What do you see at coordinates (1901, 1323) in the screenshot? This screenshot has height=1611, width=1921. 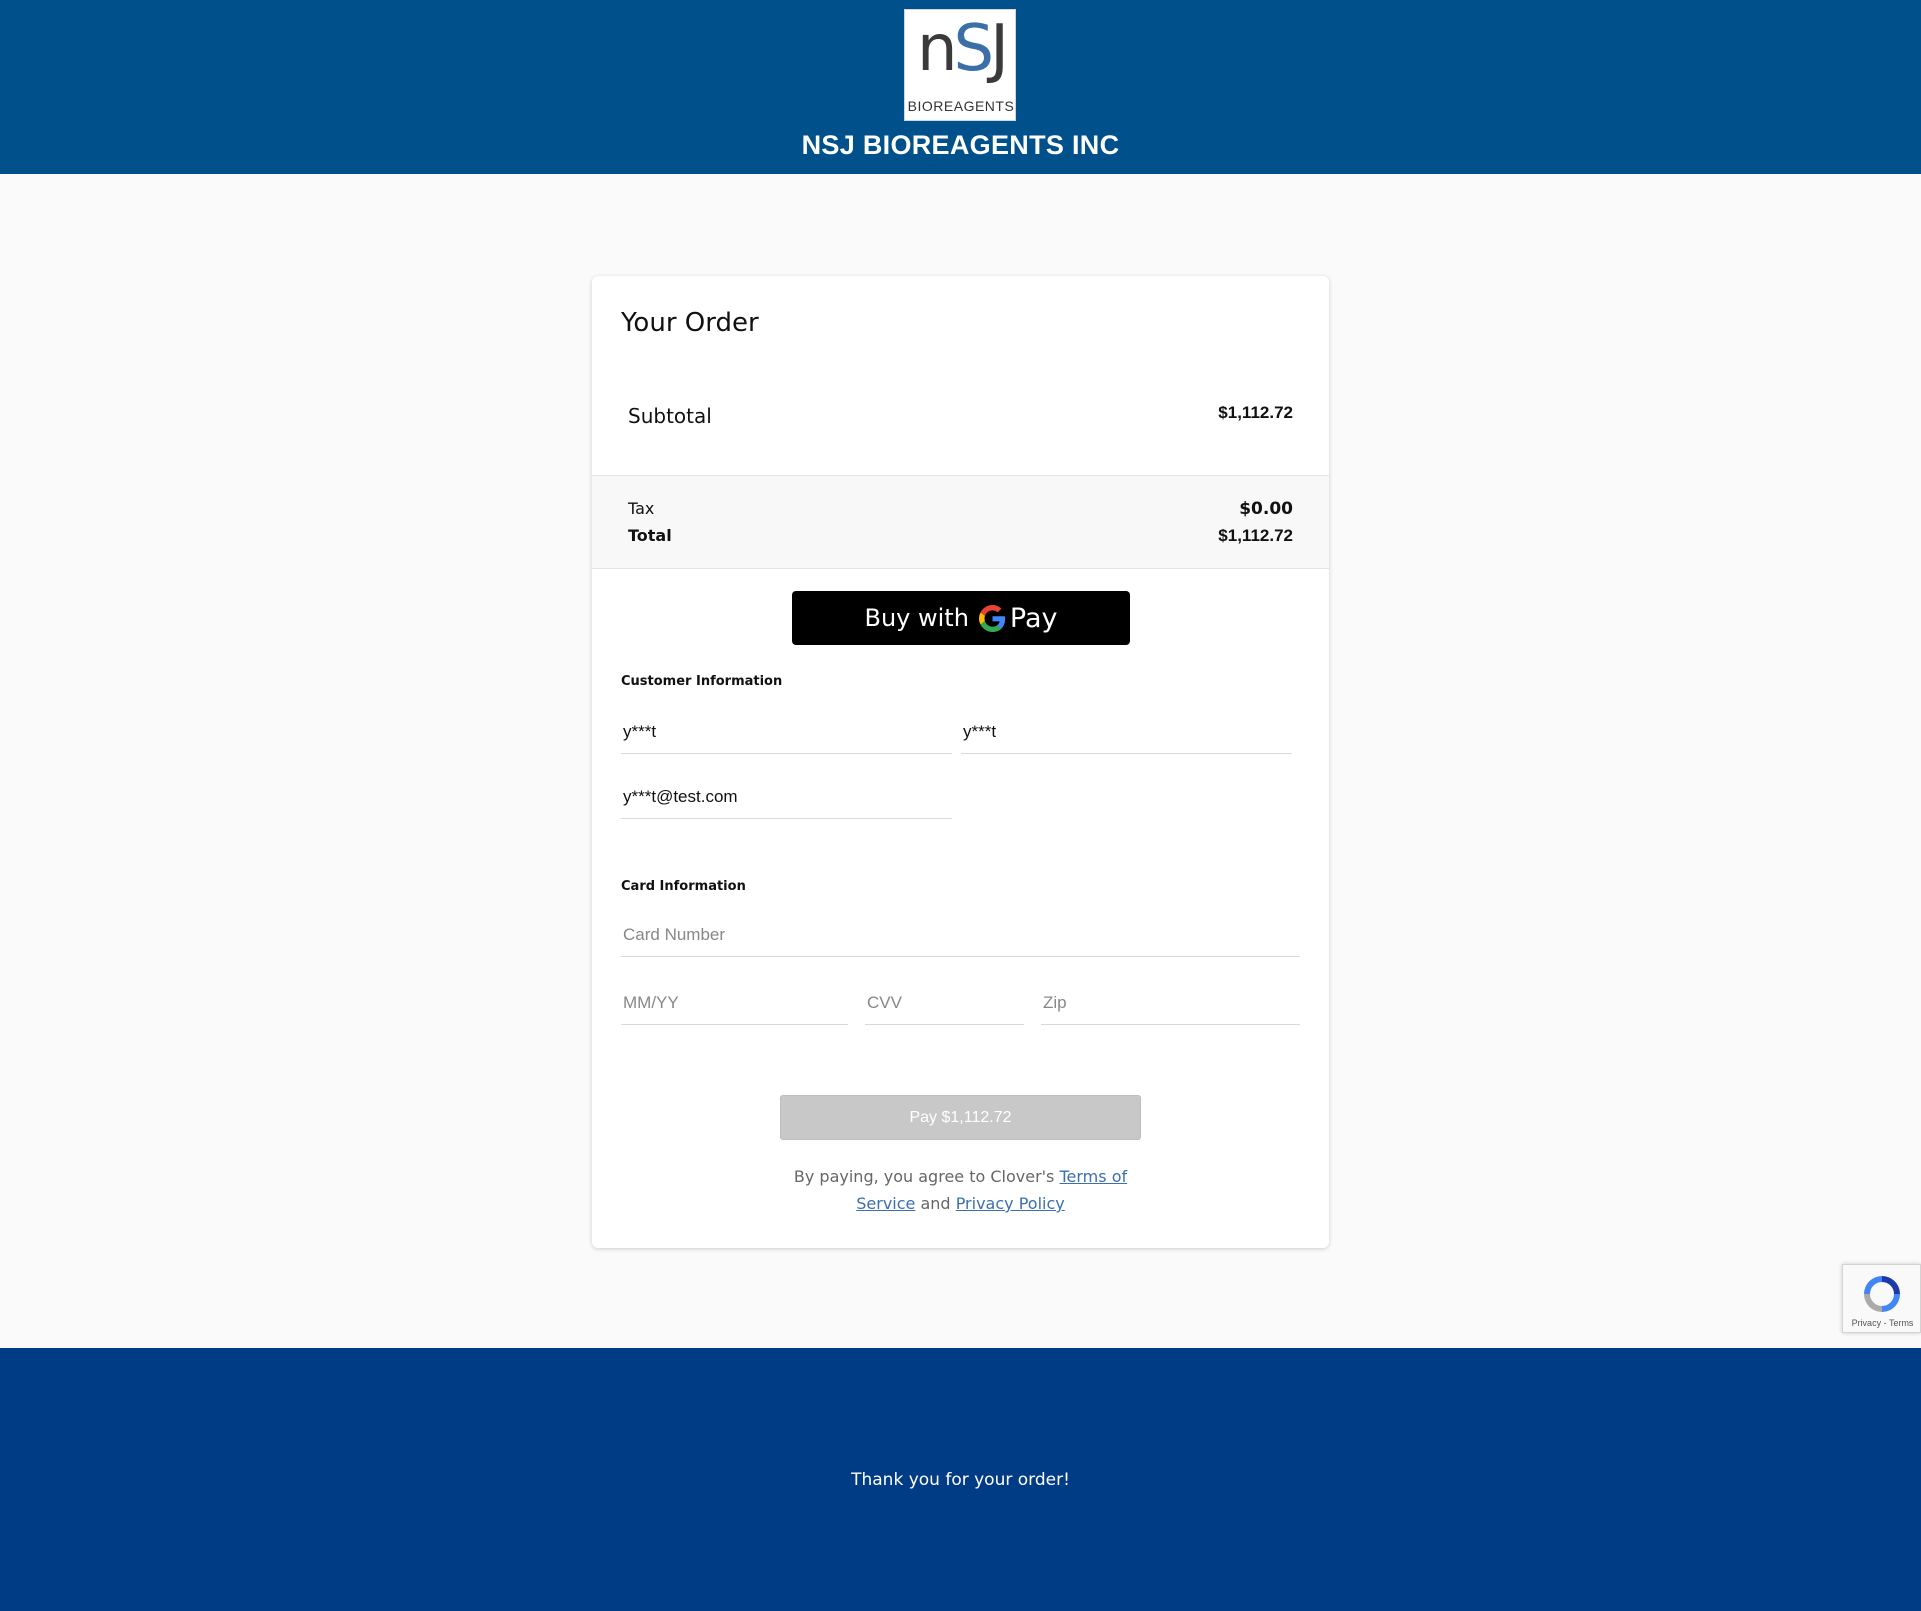 I see `recaptcha-terms-link: Terms` at bounding box center [1901, 1323].